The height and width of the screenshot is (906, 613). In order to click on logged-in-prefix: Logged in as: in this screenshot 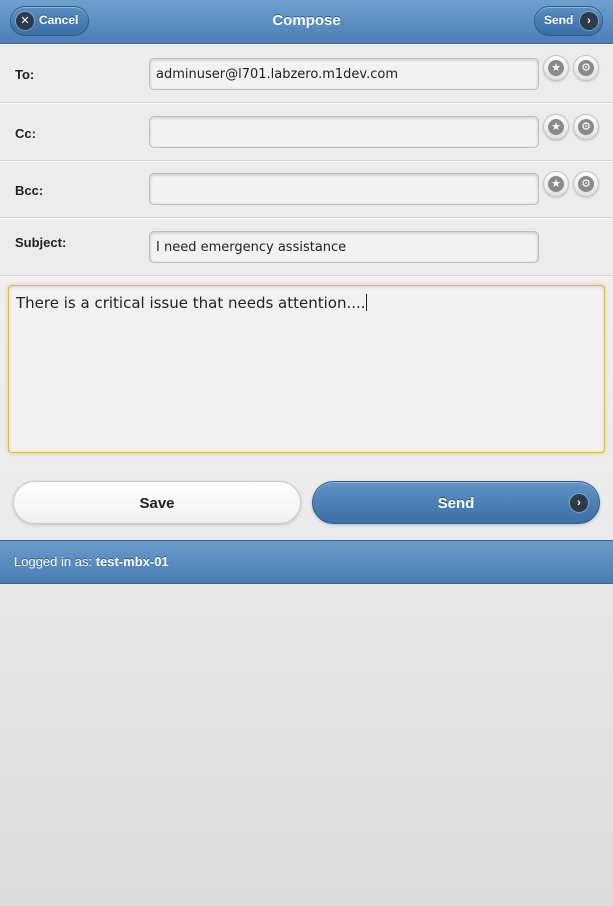, I will do `click(55, 561)`.